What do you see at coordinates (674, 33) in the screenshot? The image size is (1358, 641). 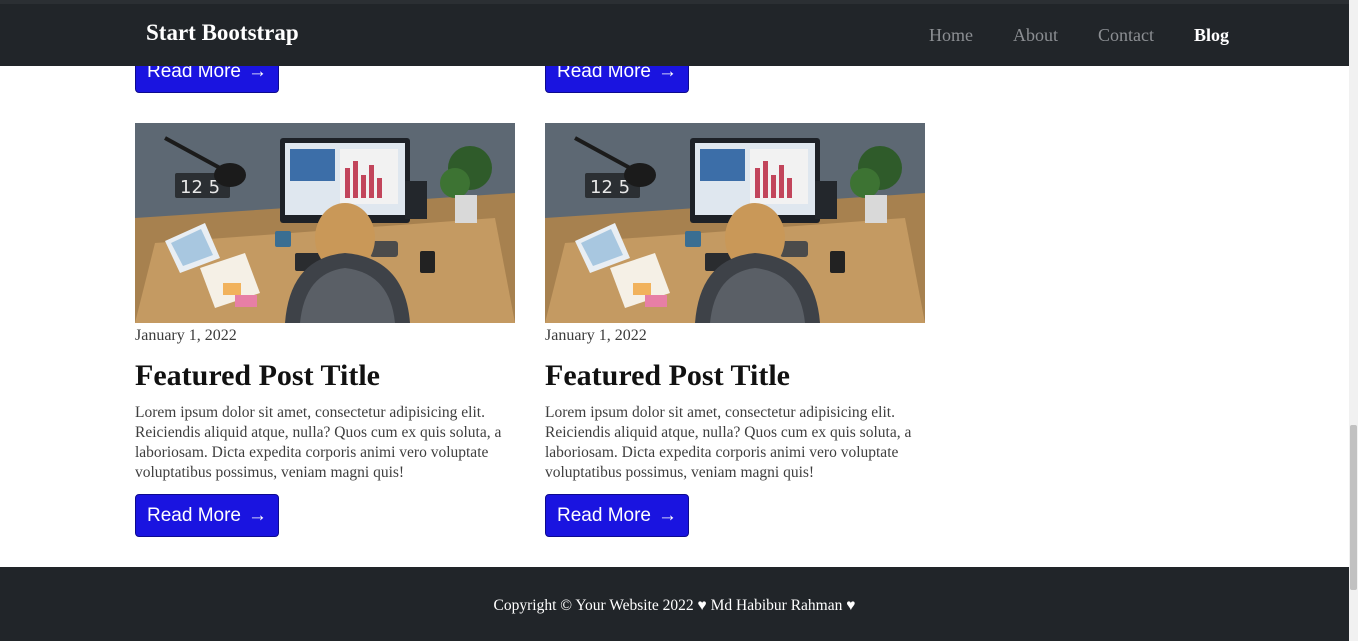 I see `navbar: Start Bootstrap Home About Contact Blog` at bounding box center [674, 33].